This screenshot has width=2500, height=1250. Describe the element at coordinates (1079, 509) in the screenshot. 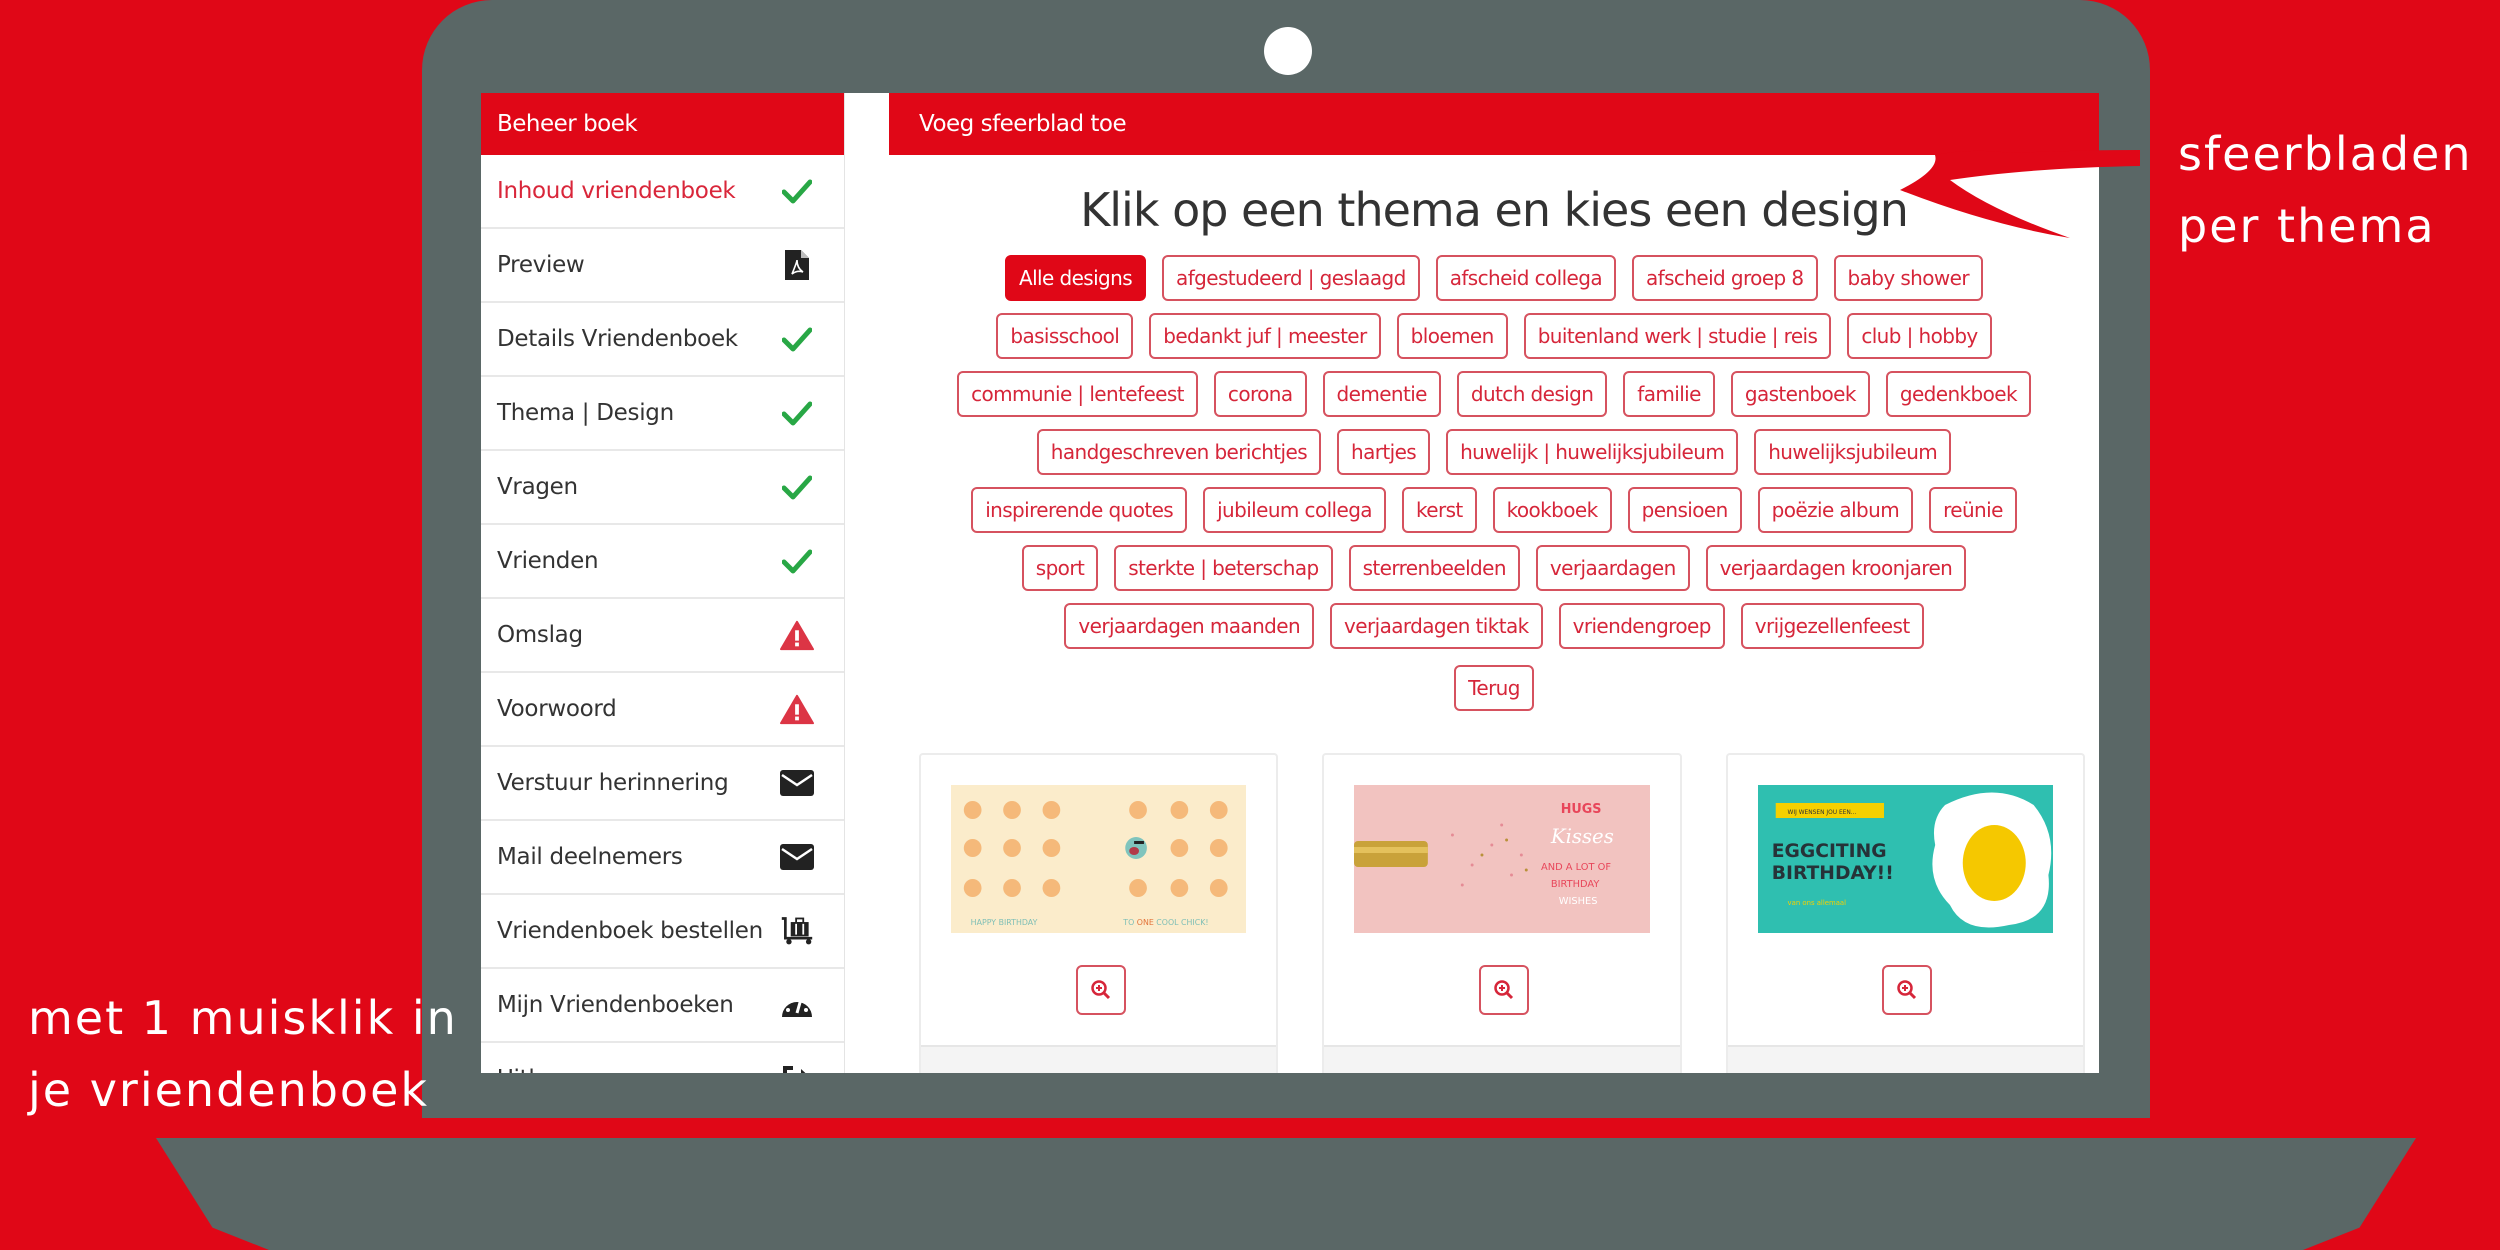

I see `theme-tag: inspirerende quotes` at that location.